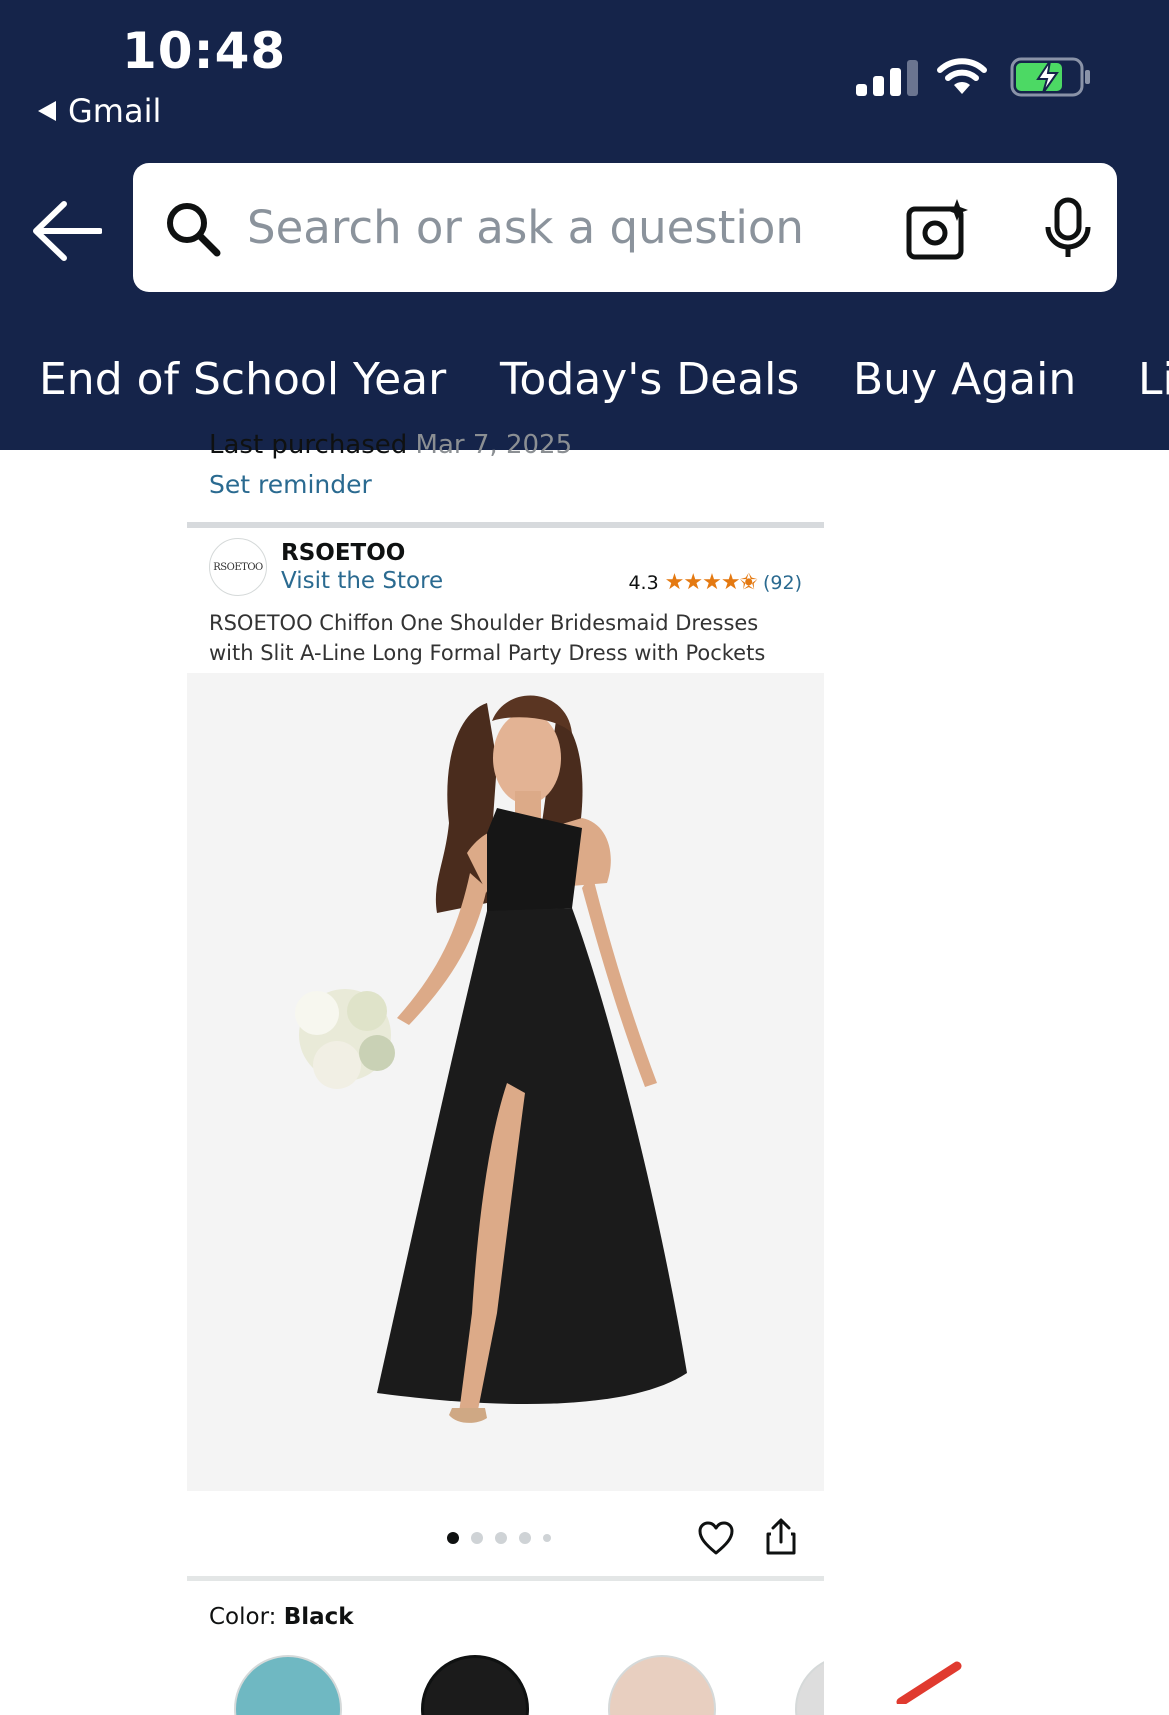  What do you see at coordinates (1153, 379) in the screenshot?
I see `category-list: Li` at bounding box center [1153, 379].